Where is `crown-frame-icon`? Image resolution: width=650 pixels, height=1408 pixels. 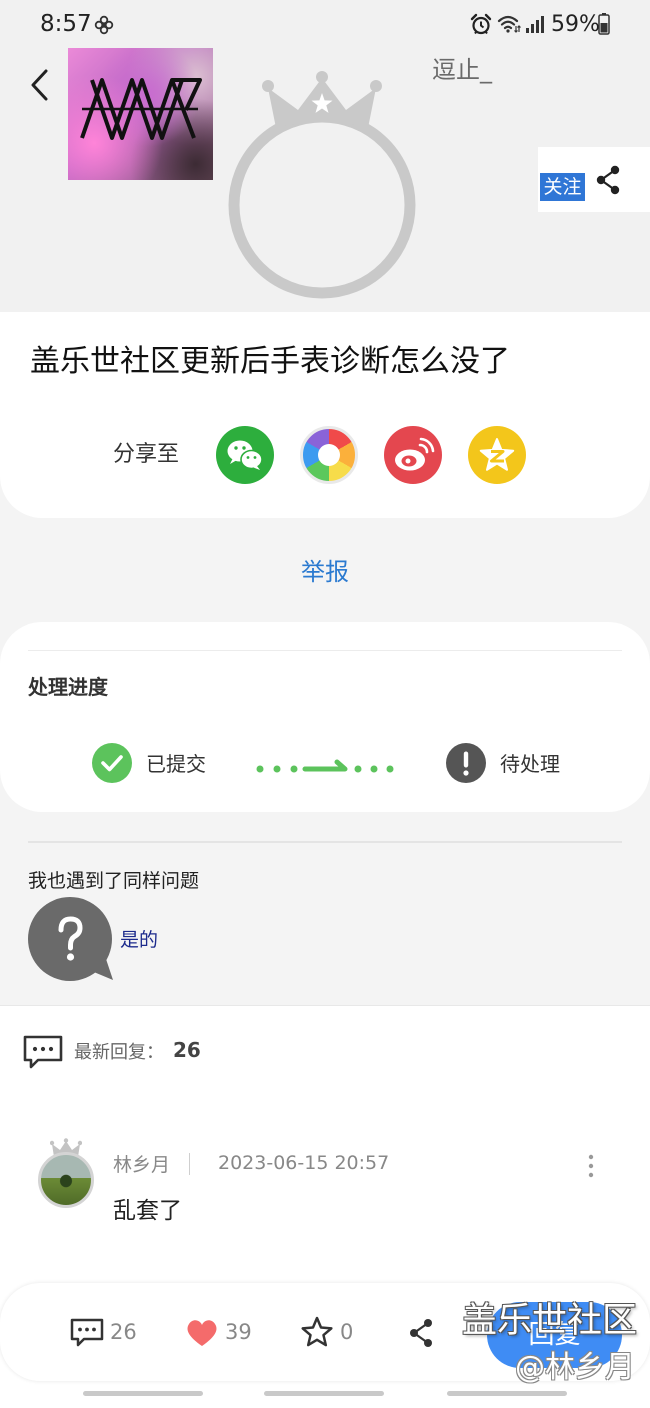
crown-frame-icon is located at coordinates (322, 190).